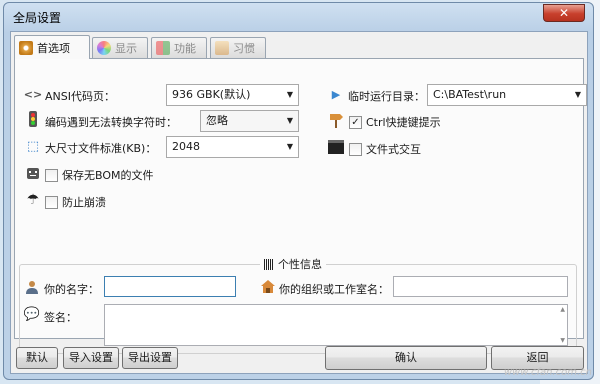  I want to click on speech-bubble-icon: 💬, so click(32, 314).